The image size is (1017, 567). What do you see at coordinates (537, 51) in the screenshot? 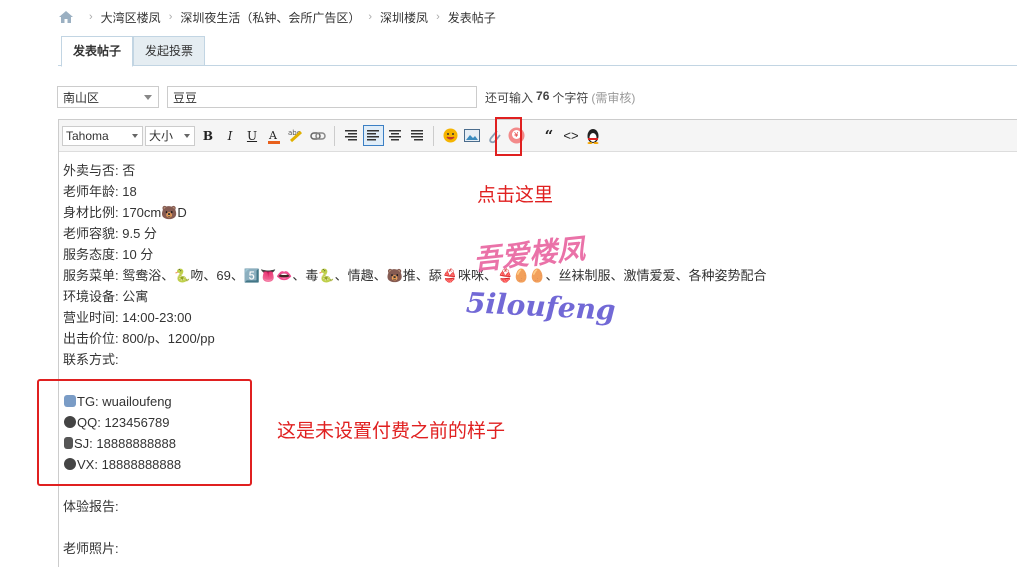
I see `post-type-tabs: 发表帖子 发起投票` at bounding box center [537, 51].